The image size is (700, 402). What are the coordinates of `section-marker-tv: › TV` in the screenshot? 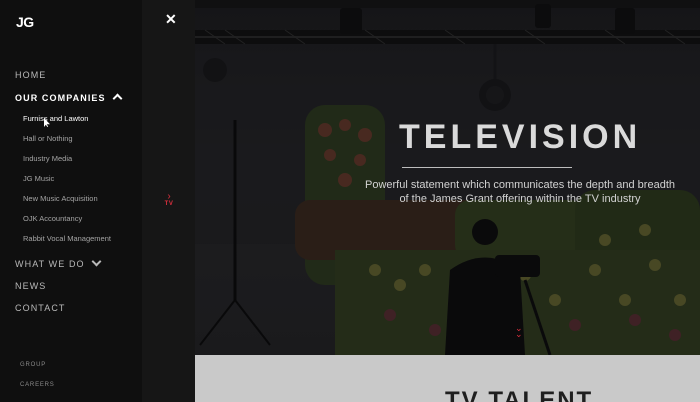 It's located at (169, 199).